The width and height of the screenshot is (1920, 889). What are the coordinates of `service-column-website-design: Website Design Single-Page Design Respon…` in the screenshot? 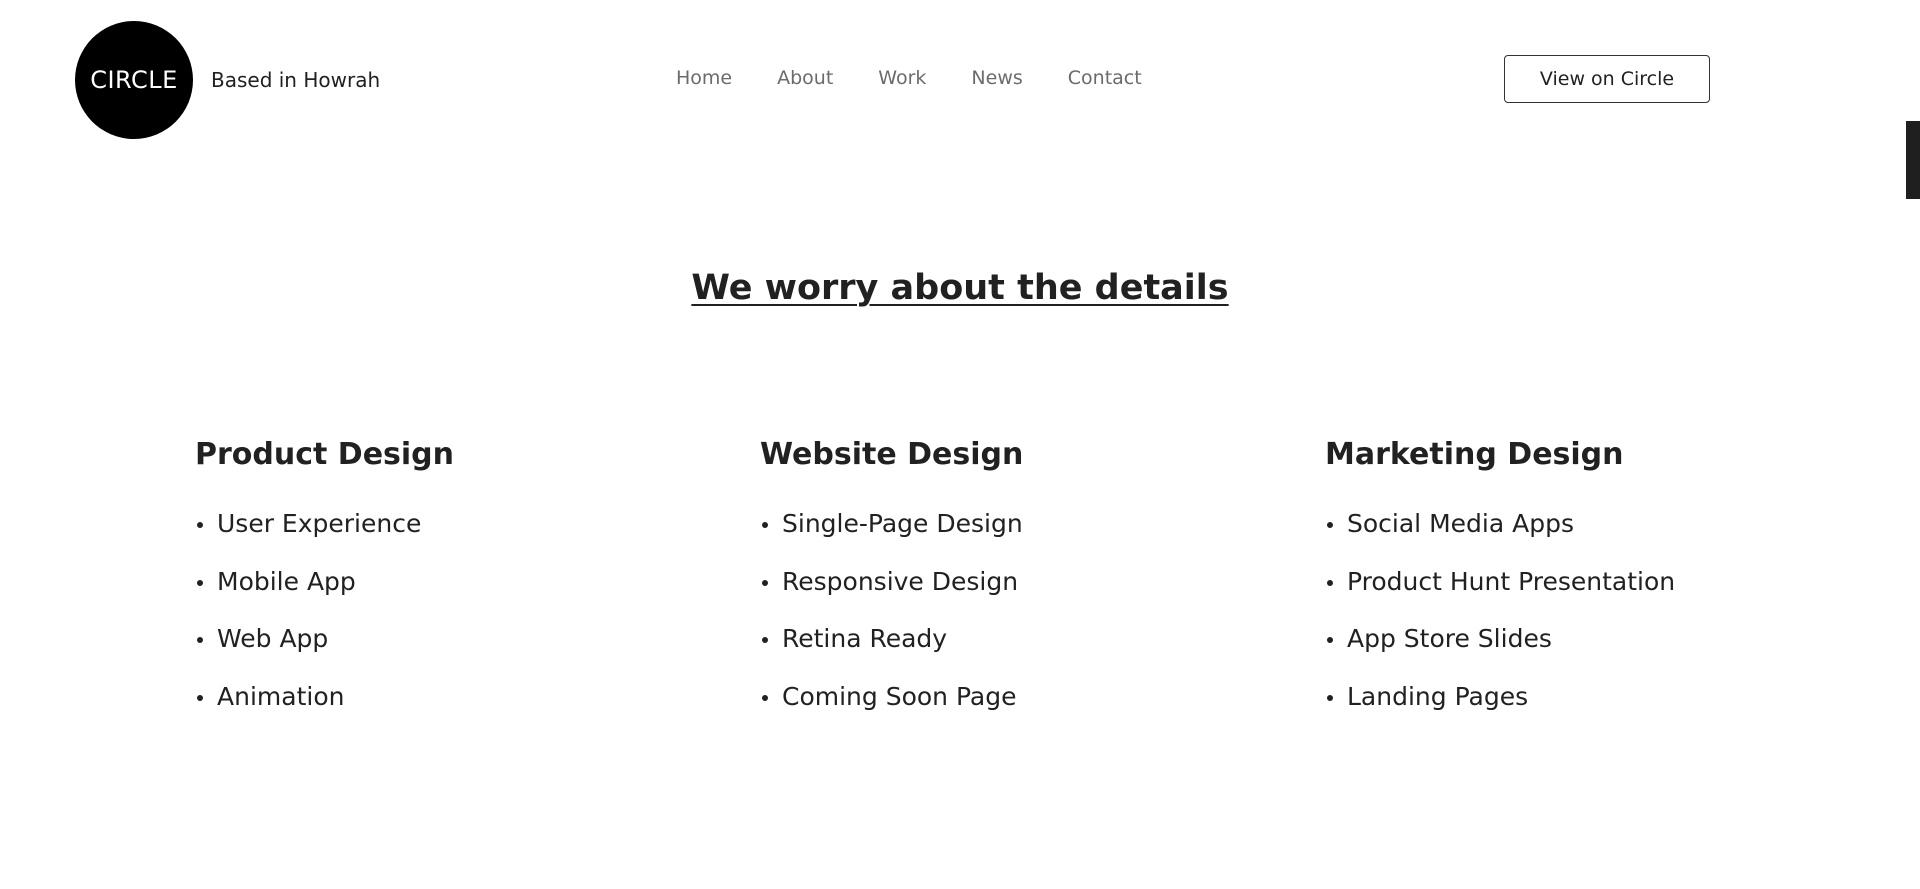 It's located at (891, 588).